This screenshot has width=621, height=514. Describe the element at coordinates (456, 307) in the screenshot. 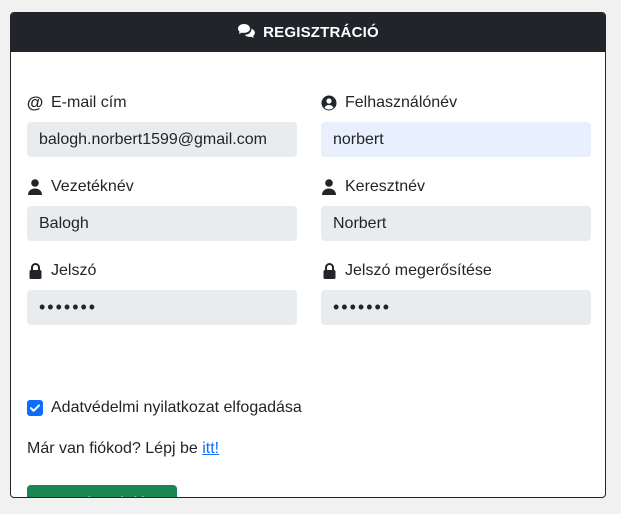

I see `password-confirm-field: •••••••` at that location.